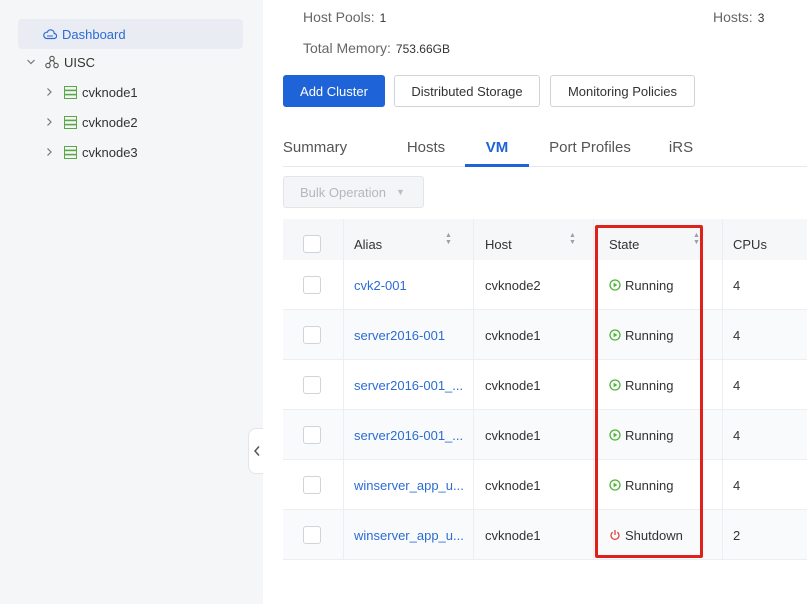  Describe the element at coordinates (590, 147) in the screenshot. I see `tab-port-profiles: Port Profiles` at that location.